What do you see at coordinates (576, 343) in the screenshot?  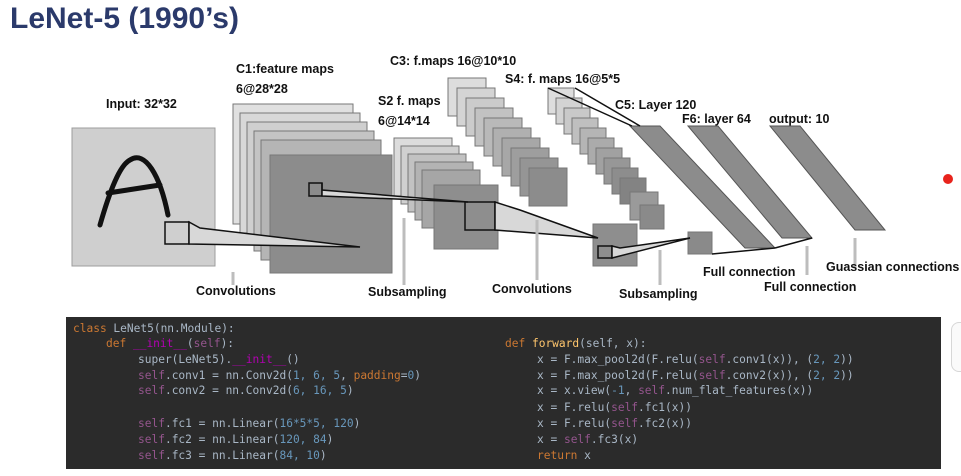 I see `code-line-forward-def: def forward(self, x):` at bounding box center [576, 343].